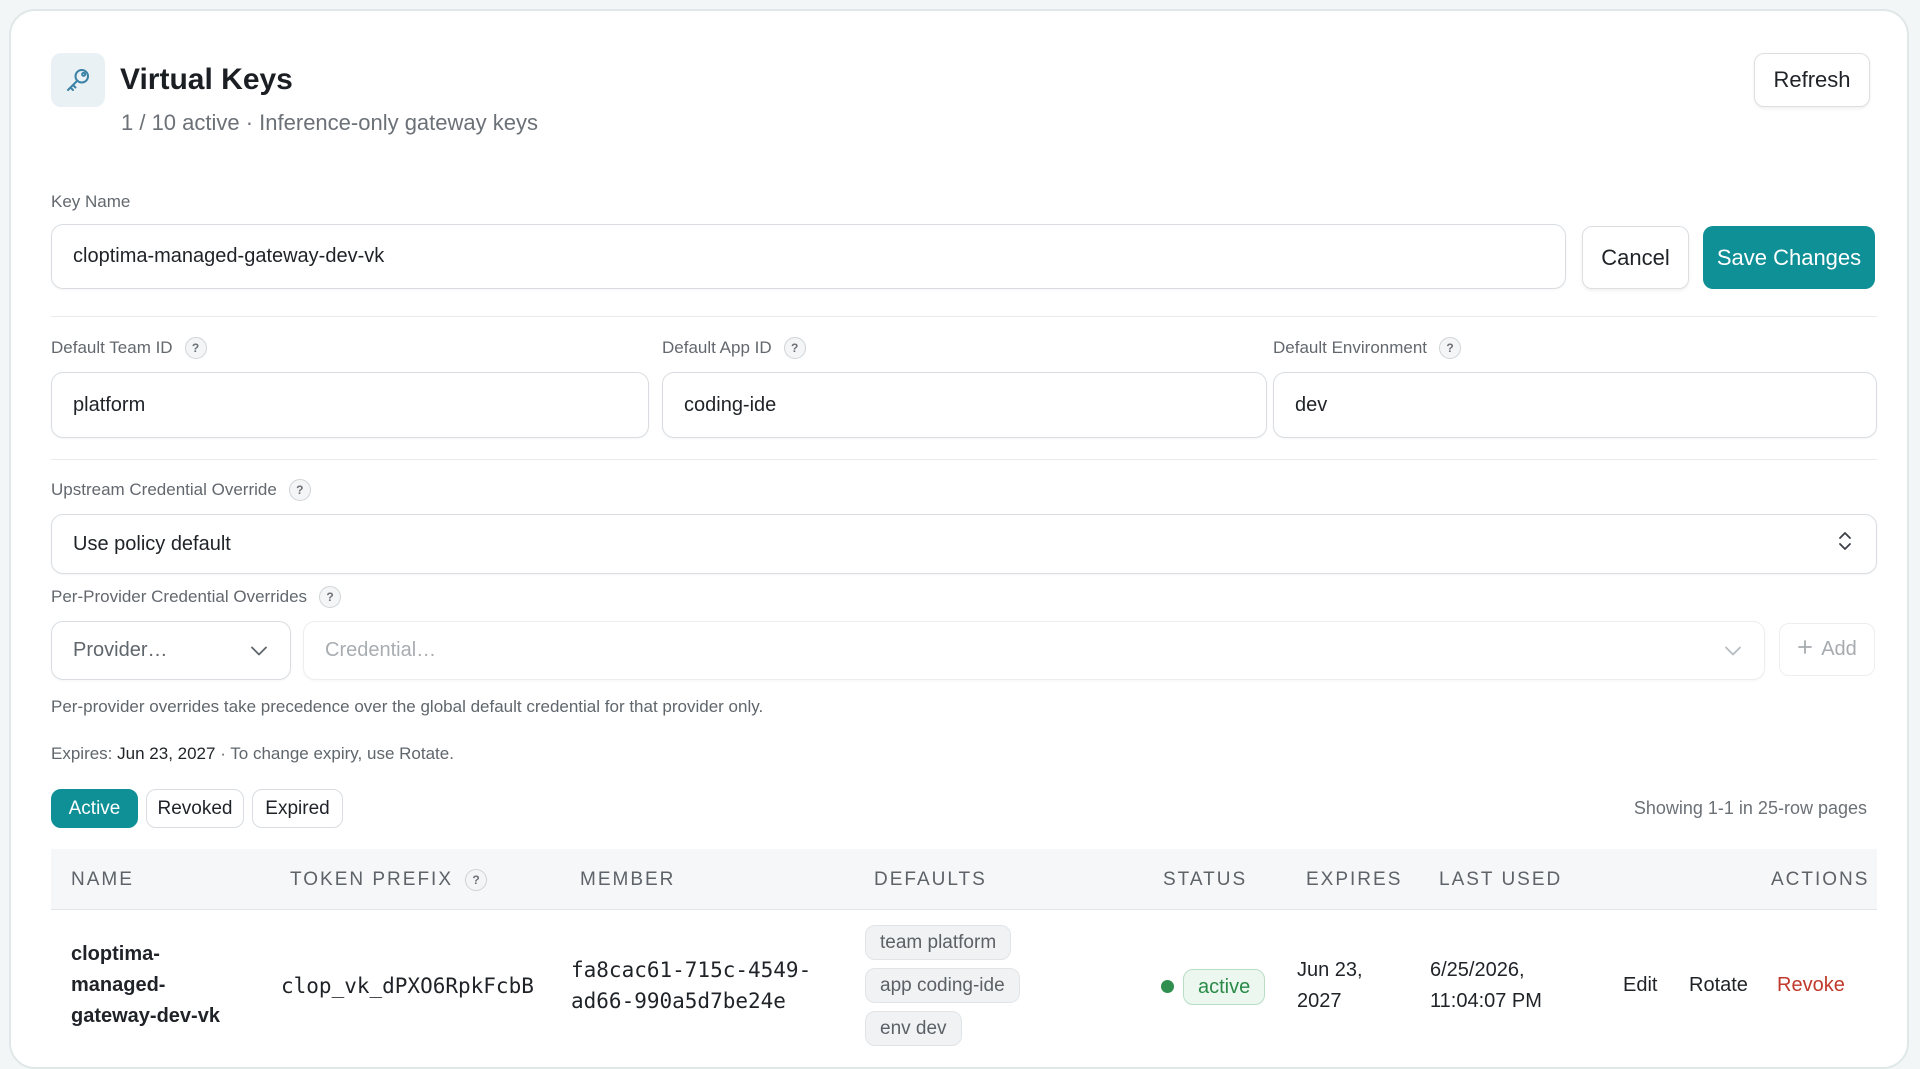 Image resolution: width=1920 pixels, height=1069 pixels. Describe the element at coordinates (1635, 257) in the screenshot. I see `cancel-button: Cancel` at that location.